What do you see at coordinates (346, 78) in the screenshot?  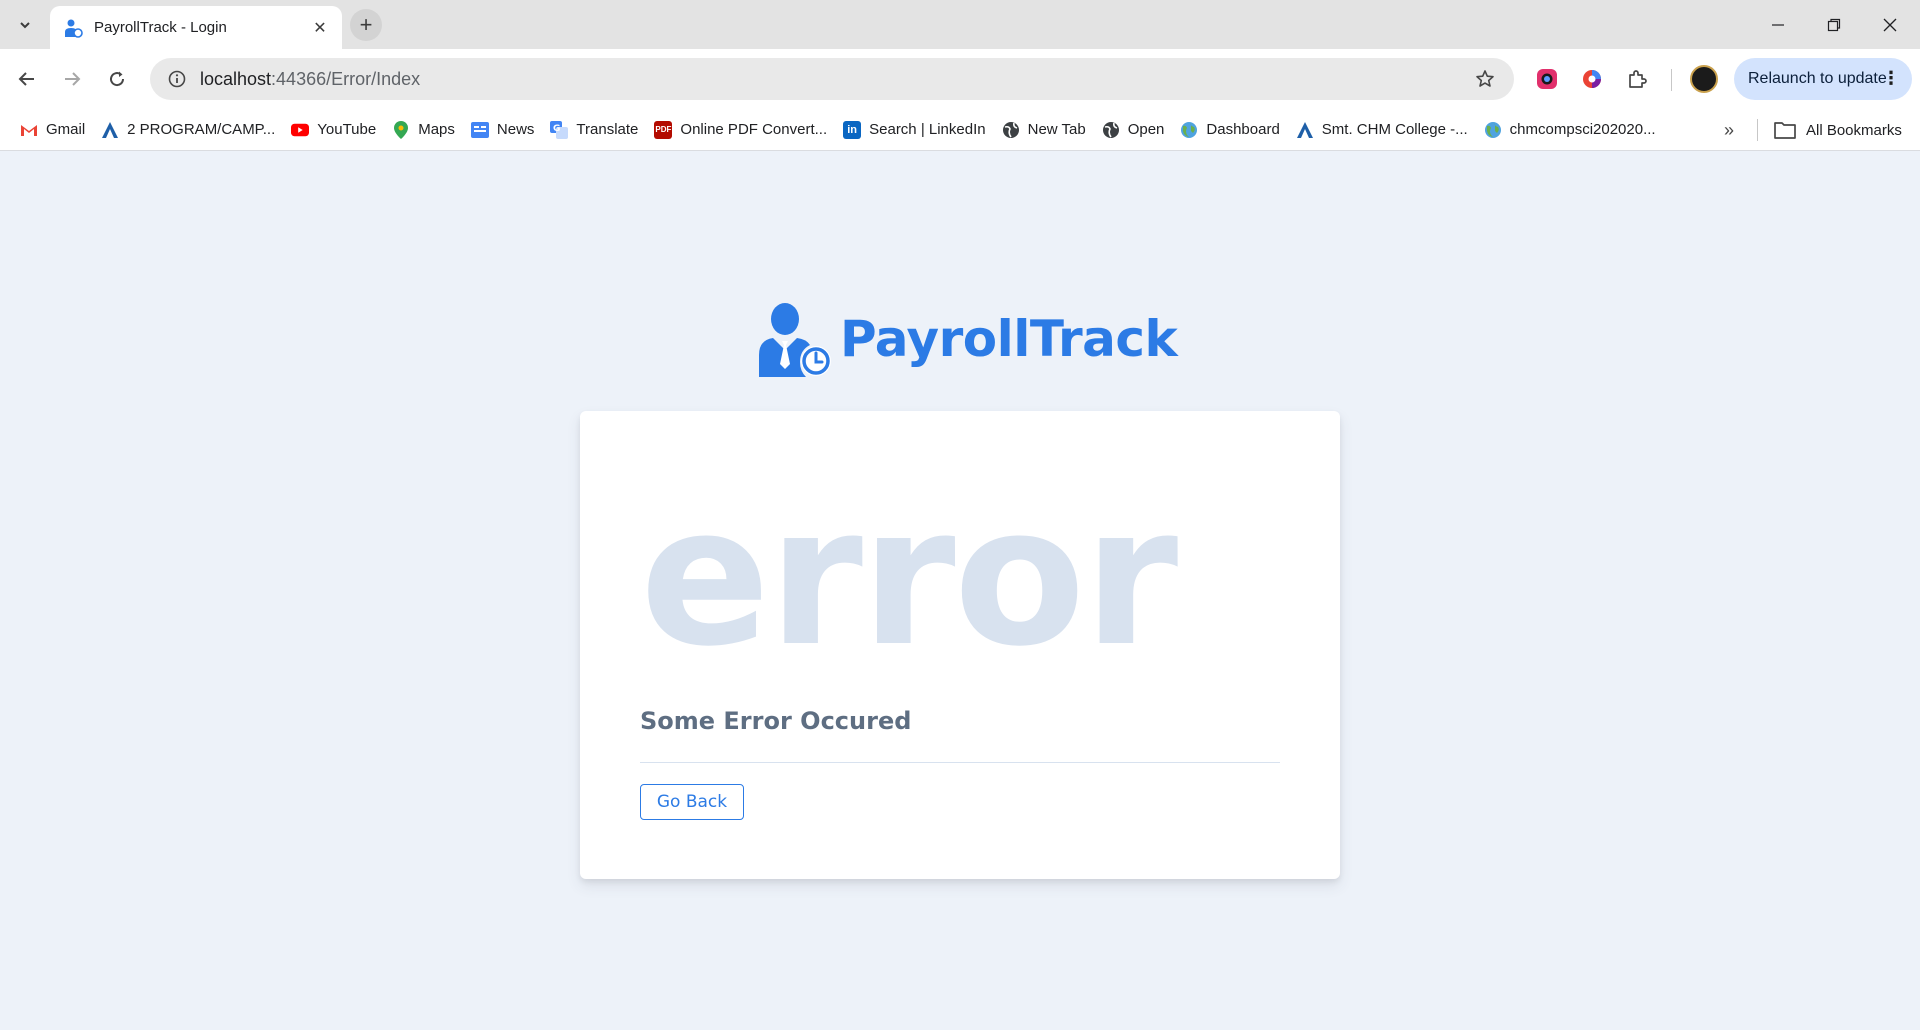 I see `url-path: :44366/Error/Index` at bounding box center [346, 78].